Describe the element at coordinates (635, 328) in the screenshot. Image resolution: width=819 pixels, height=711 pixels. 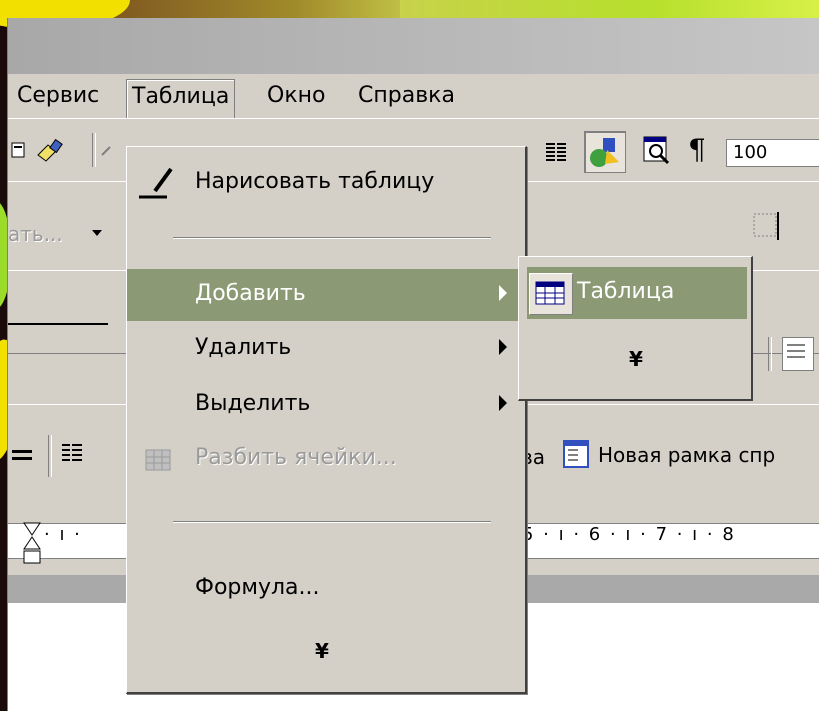
I see `insert-submenu: Таблица ¥` at that location.